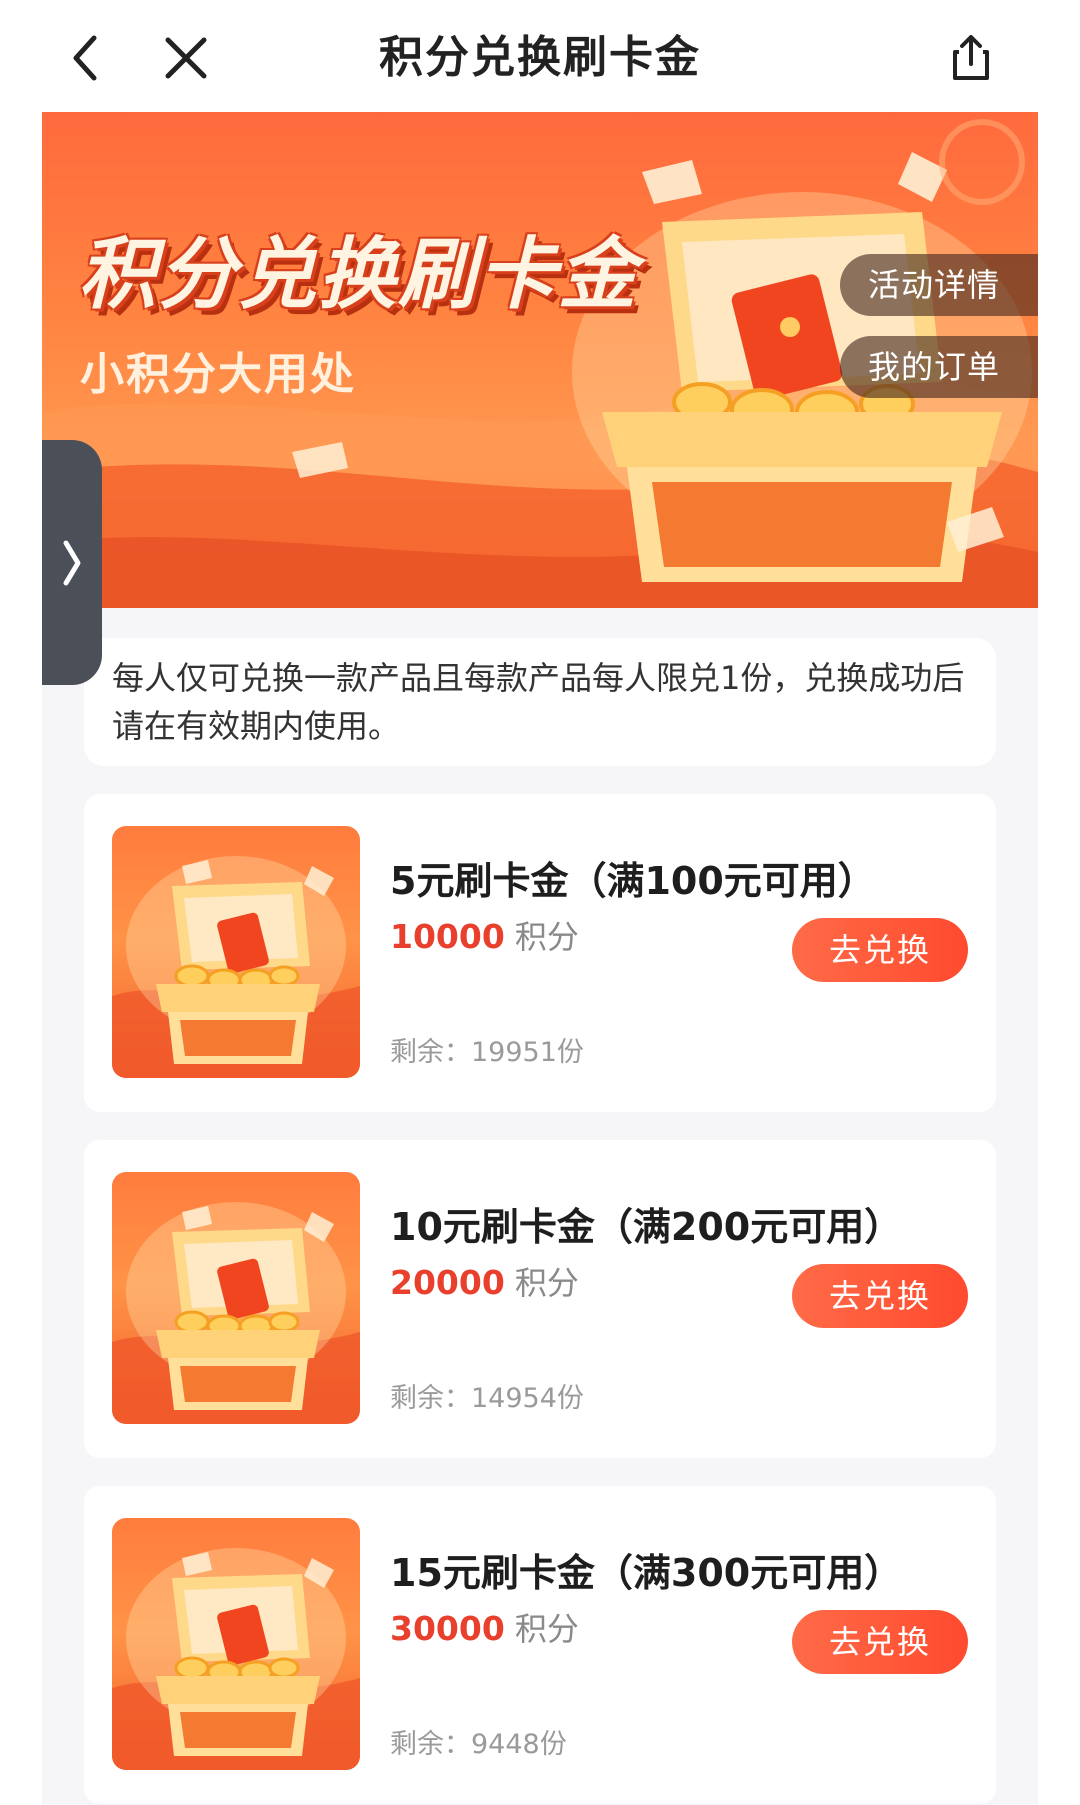 This screenshot has width=1080, height=1805. What do you see at coordinates (646, 1573) in the screenshot?
I see `product-title: 15元刷卡金（满300元可用）` at bounding box center [646, 1573].